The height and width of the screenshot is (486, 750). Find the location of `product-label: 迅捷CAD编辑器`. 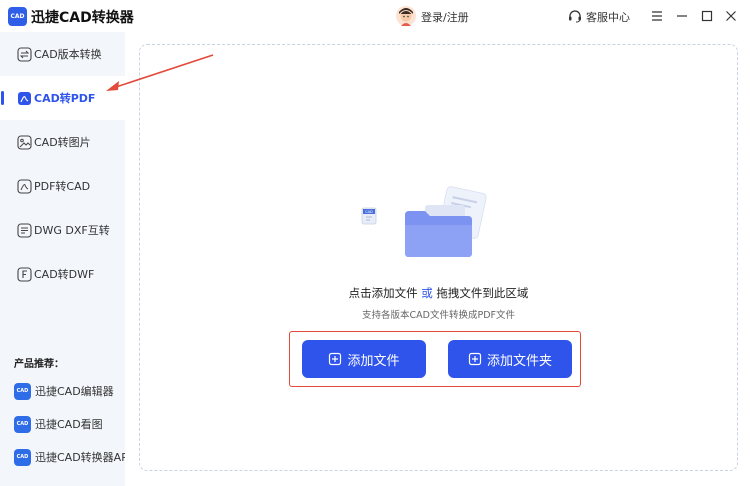

product-label: 迅捷CAD编辑器 is located at coordinates (74, 391).